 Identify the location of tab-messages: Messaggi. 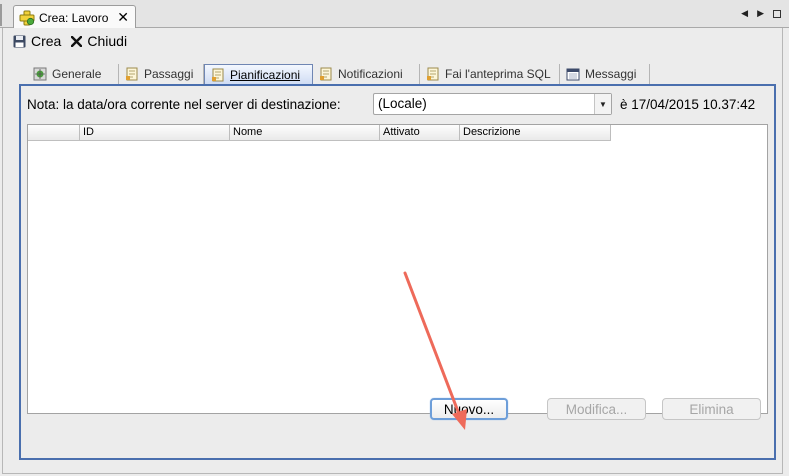
(605, 74).